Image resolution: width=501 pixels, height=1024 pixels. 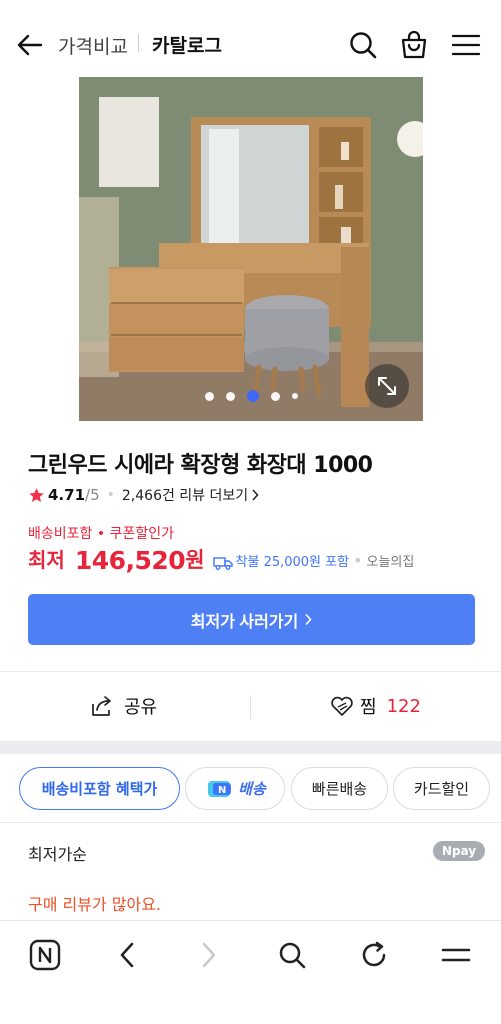 What do you see at coordinates (57, 853) in the screenshot?
I see `sort-selector: 최저가순` at bounding box center [57, 853].